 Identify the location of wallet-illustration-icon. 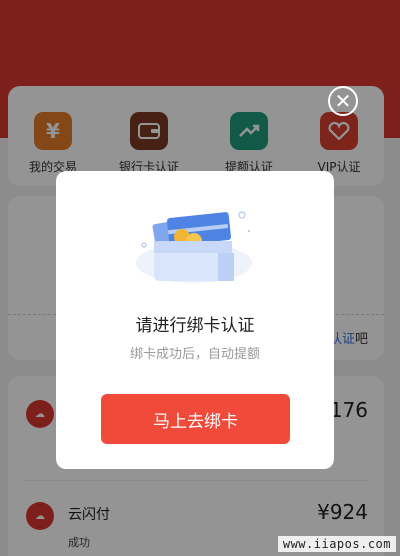
(194, 247).